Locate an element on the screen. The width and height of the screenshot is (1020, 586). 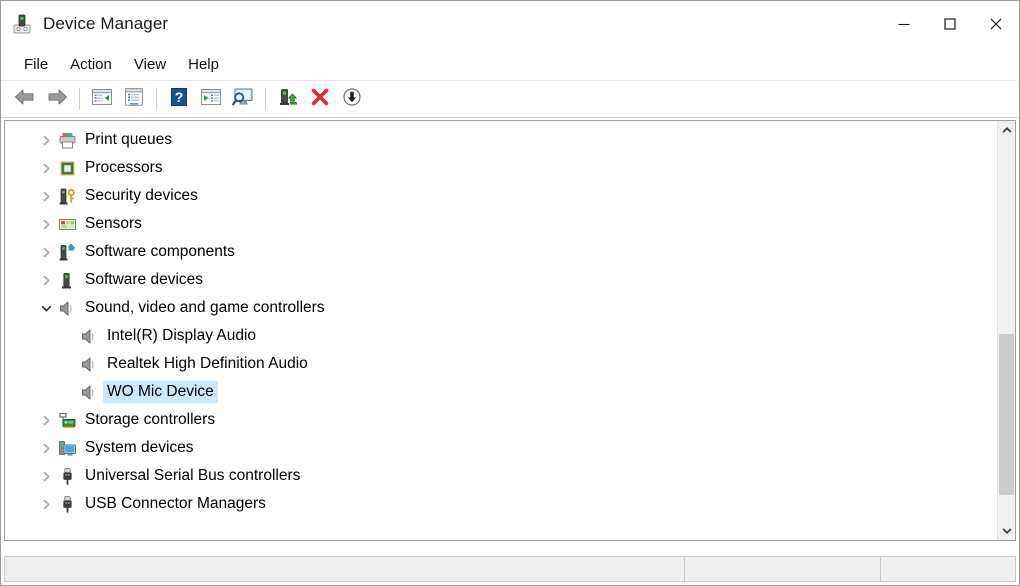
scroll-up-button is located at coordinates (1006, 130).